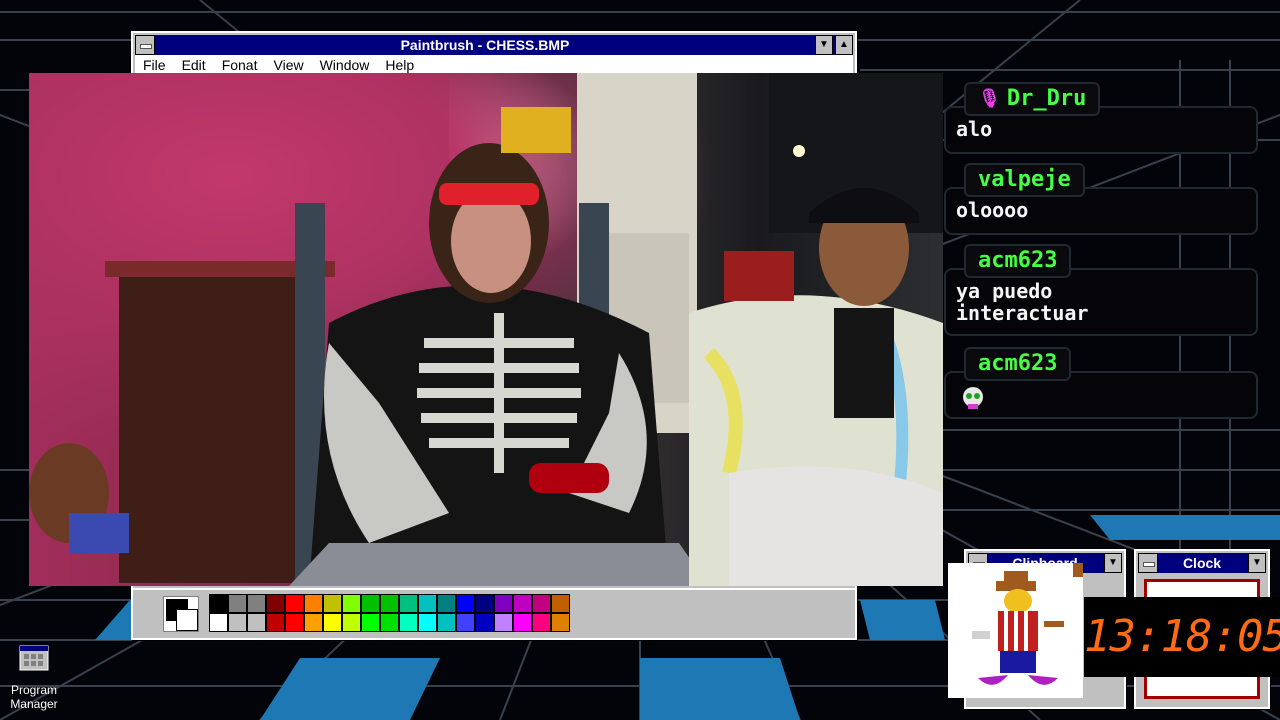 This screenshot has width=1280, height=720. What do you see at coordinates (494, 65) in the screenshot?
I see `menu-bar: File Edit Fonat View Window Help` at bounding box center [494, 65].